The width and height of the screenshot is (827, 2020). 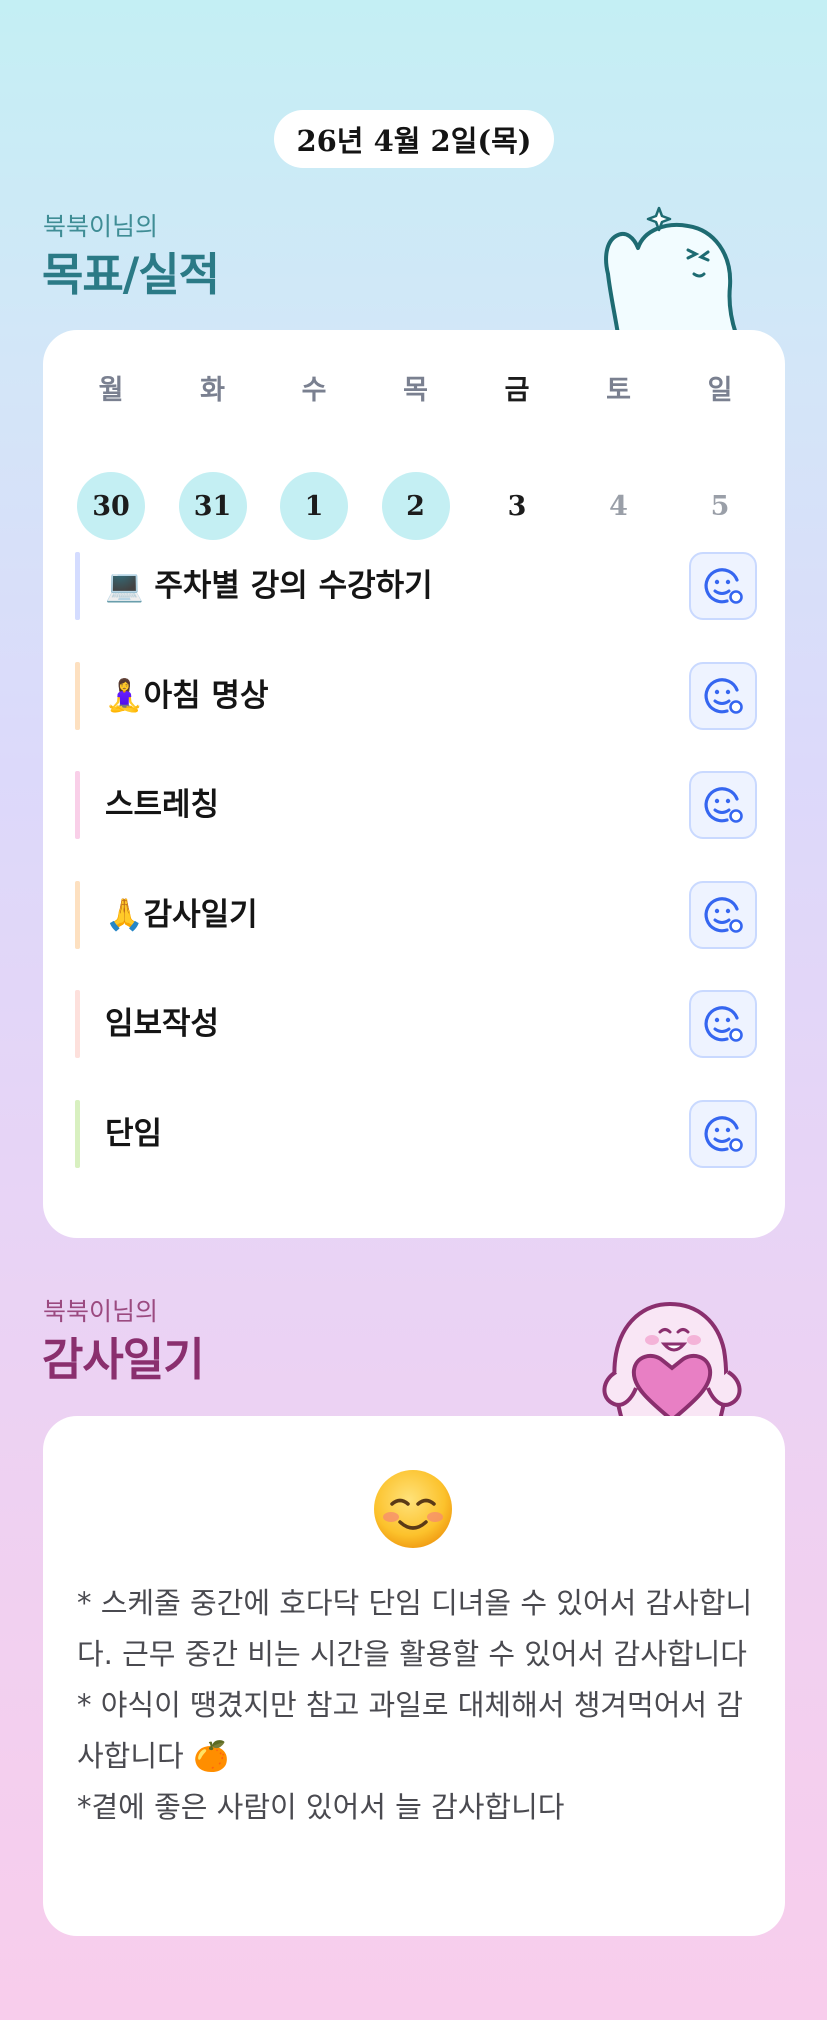 What do you see at coordinates (269, 586) in the screenshot?
I see `habit-label: 💻 주차별 강의 수강하기` at bounding box center [269, 586].